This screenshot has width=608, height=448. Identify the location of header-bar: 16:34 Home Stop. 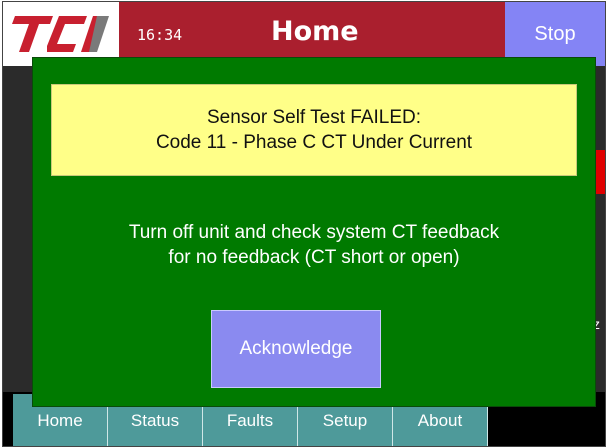
(304, 34).